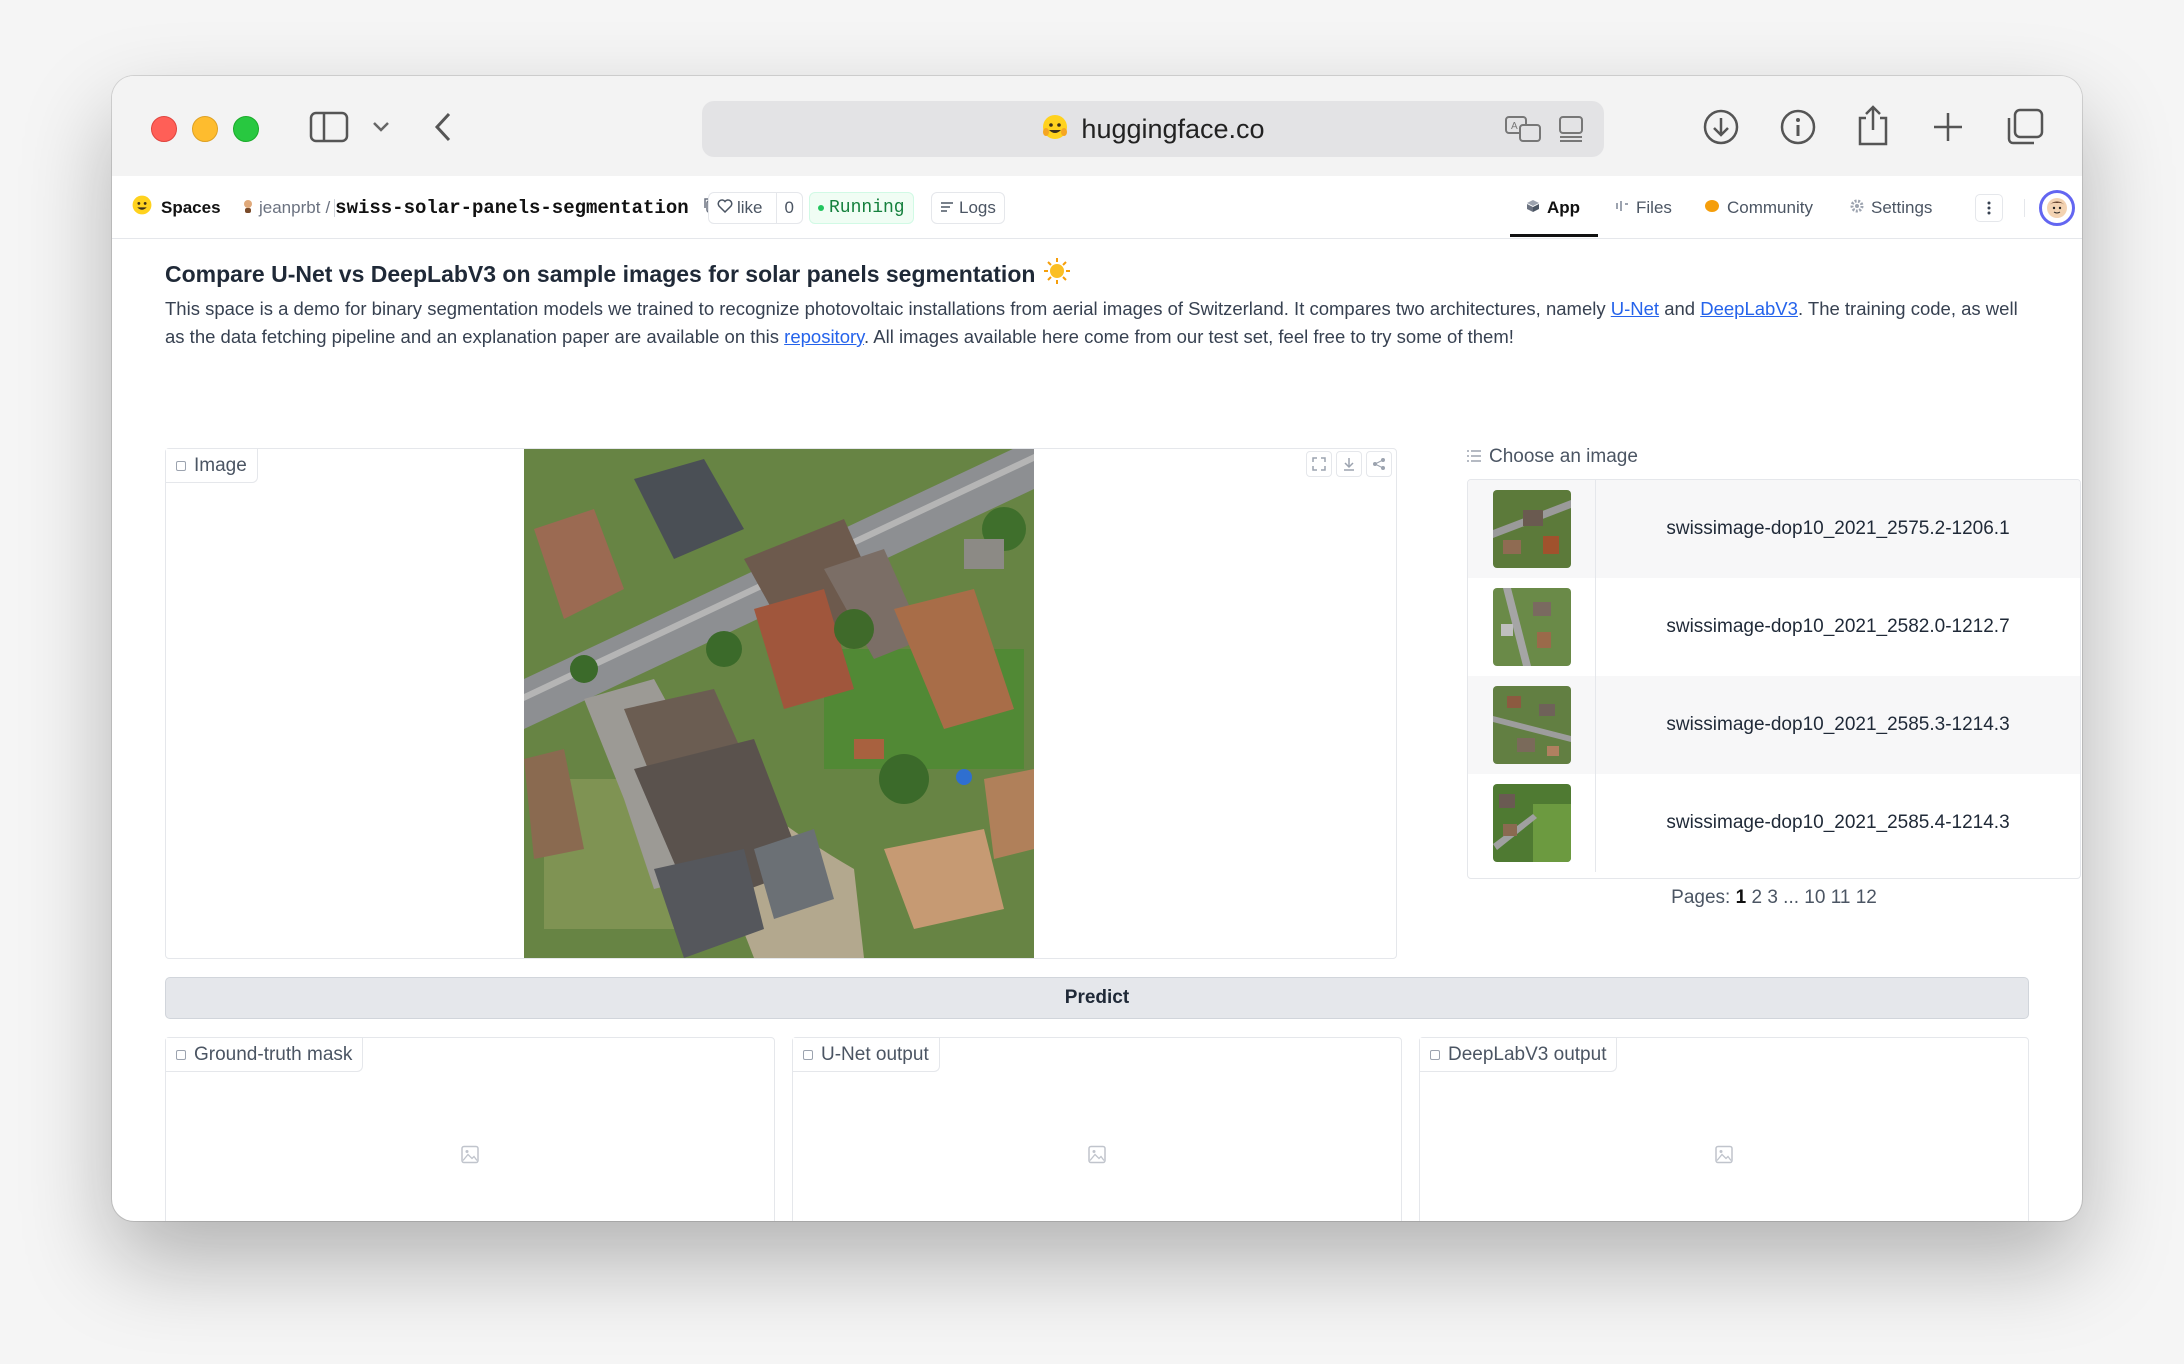  I want to click on user-avatar-icon, so click(248, 208).